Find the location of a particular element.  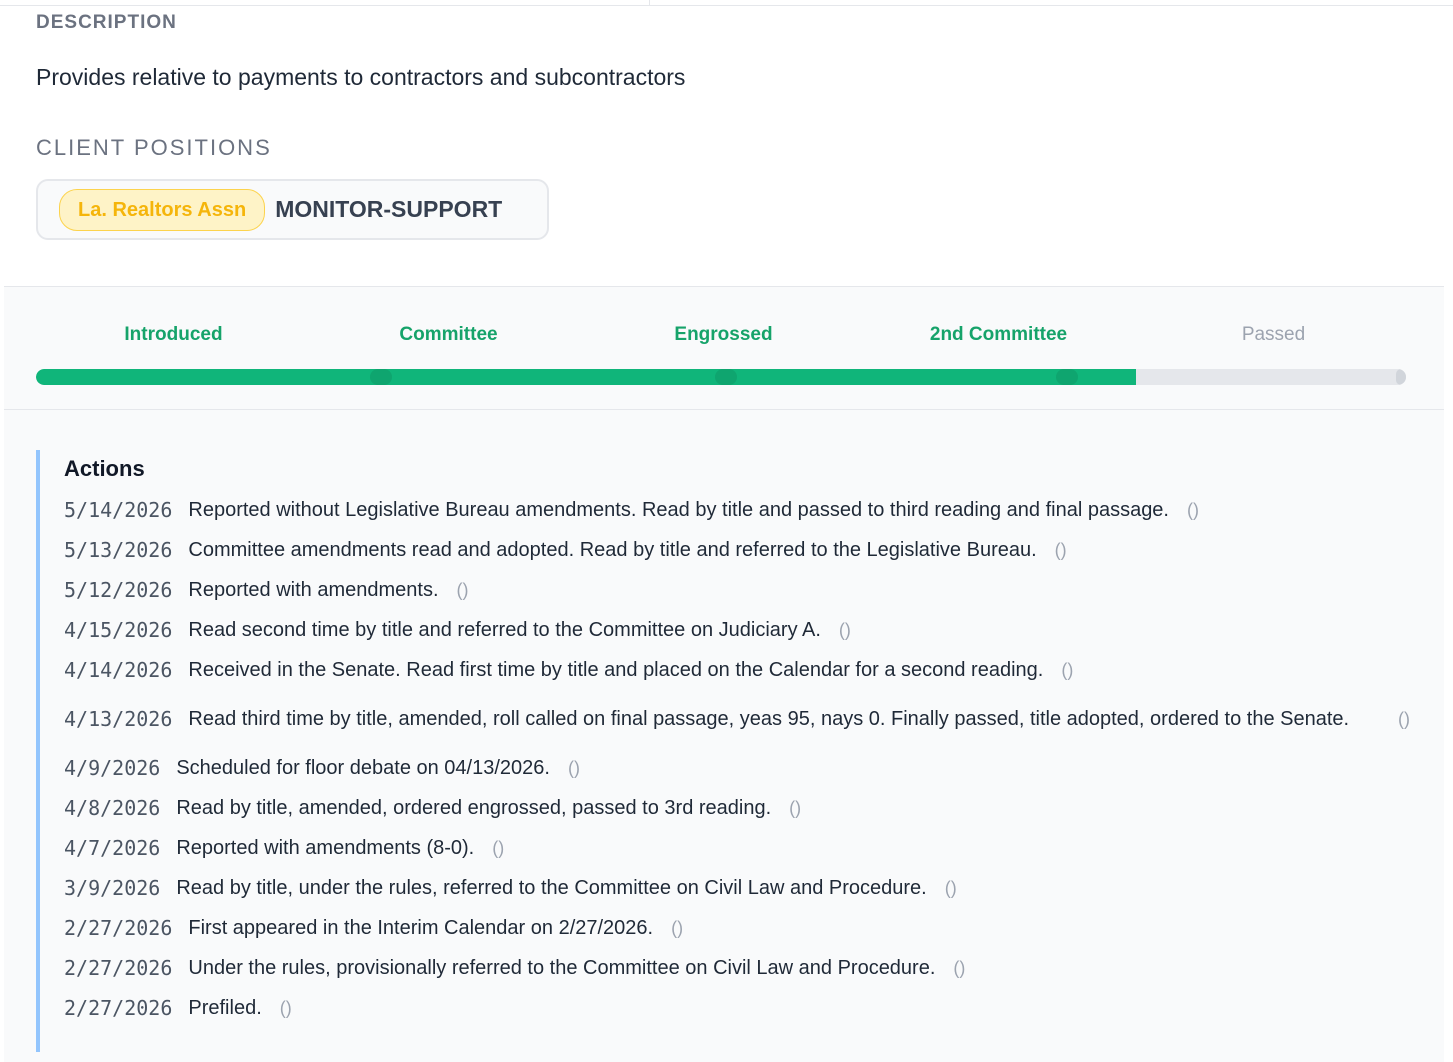

progress-fill is located at coordinates (586, 377).